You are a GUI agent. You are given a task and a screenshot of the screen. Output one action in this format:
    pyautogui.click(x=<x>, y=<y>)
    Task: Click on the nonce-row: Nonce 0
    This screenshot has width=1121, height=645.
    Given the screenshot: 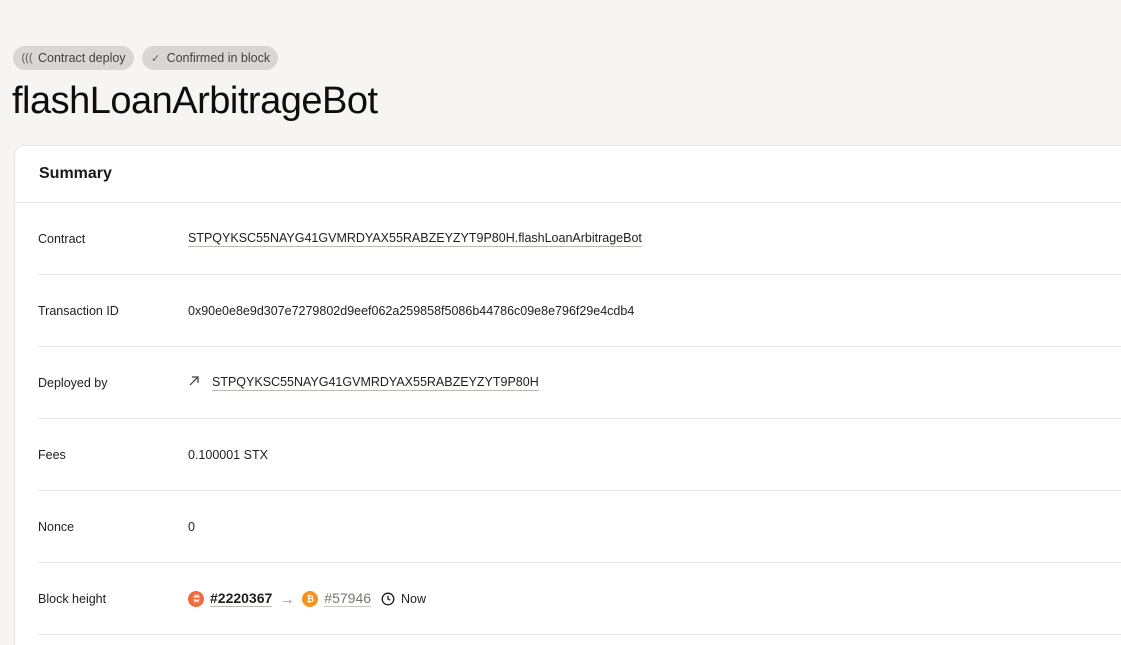 What is the action you would take?
    pyautogui.click(x=579, y=527)
    